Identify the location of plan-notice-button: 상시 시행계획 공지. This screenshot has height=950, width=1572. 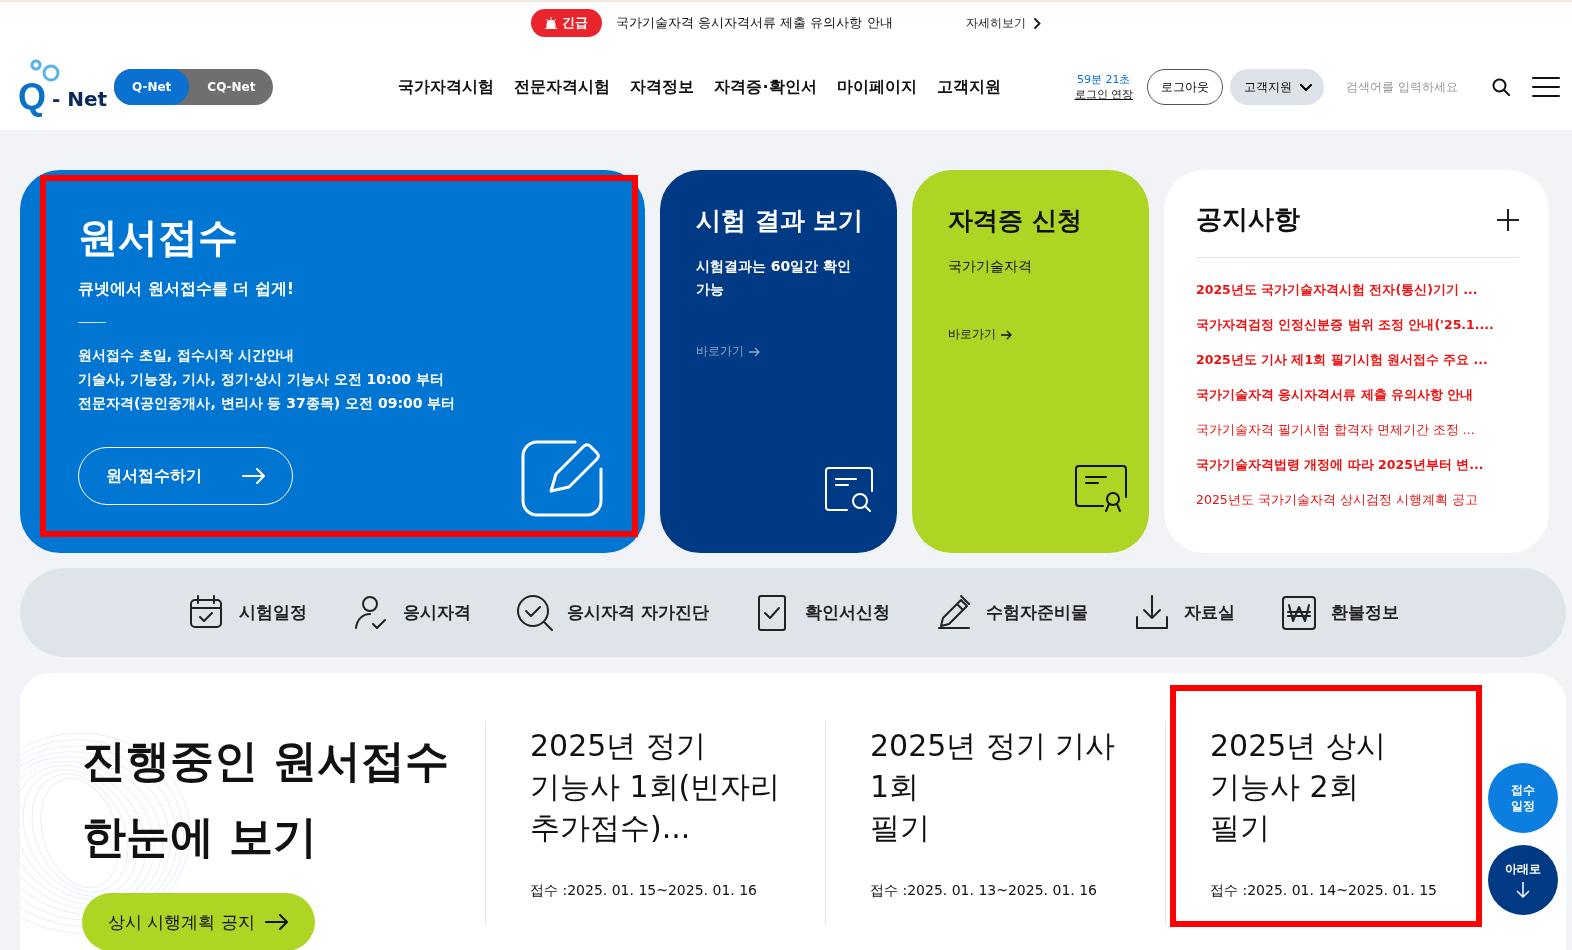
(198, 921).